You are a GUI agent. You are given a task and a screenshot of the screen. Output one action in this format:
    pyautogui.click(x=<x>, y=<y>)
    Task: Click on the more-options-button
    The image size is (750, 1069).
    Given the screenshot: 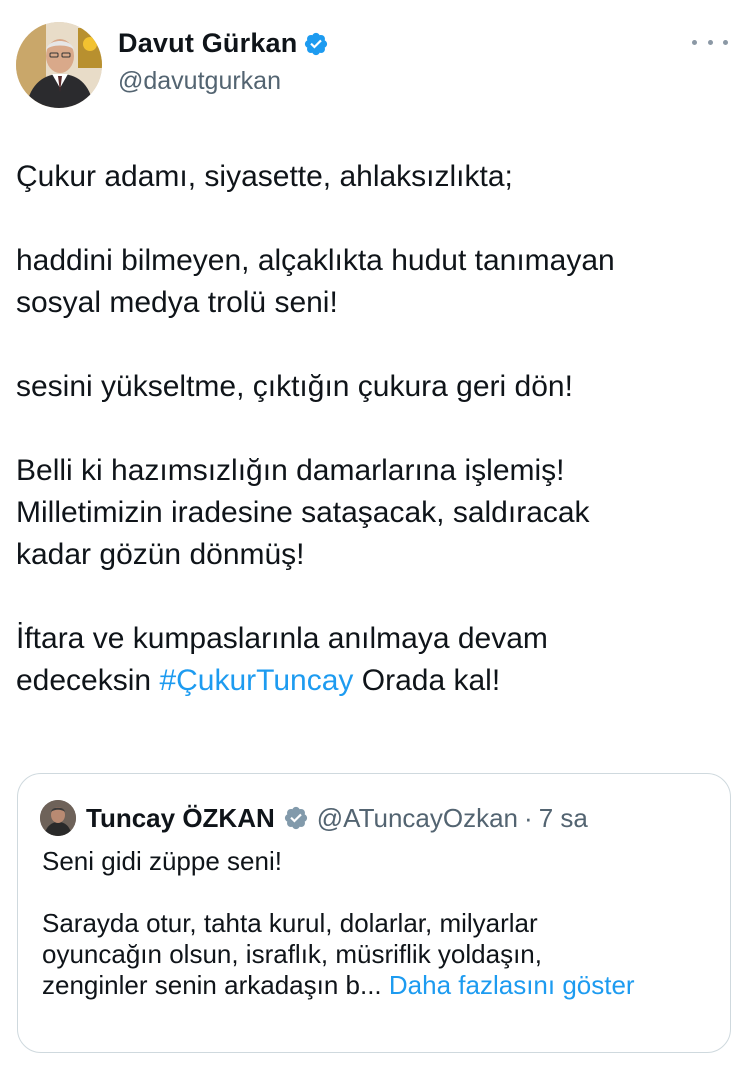 What is the action you would take?
    pyautogui.click(x=710, y=42)
    